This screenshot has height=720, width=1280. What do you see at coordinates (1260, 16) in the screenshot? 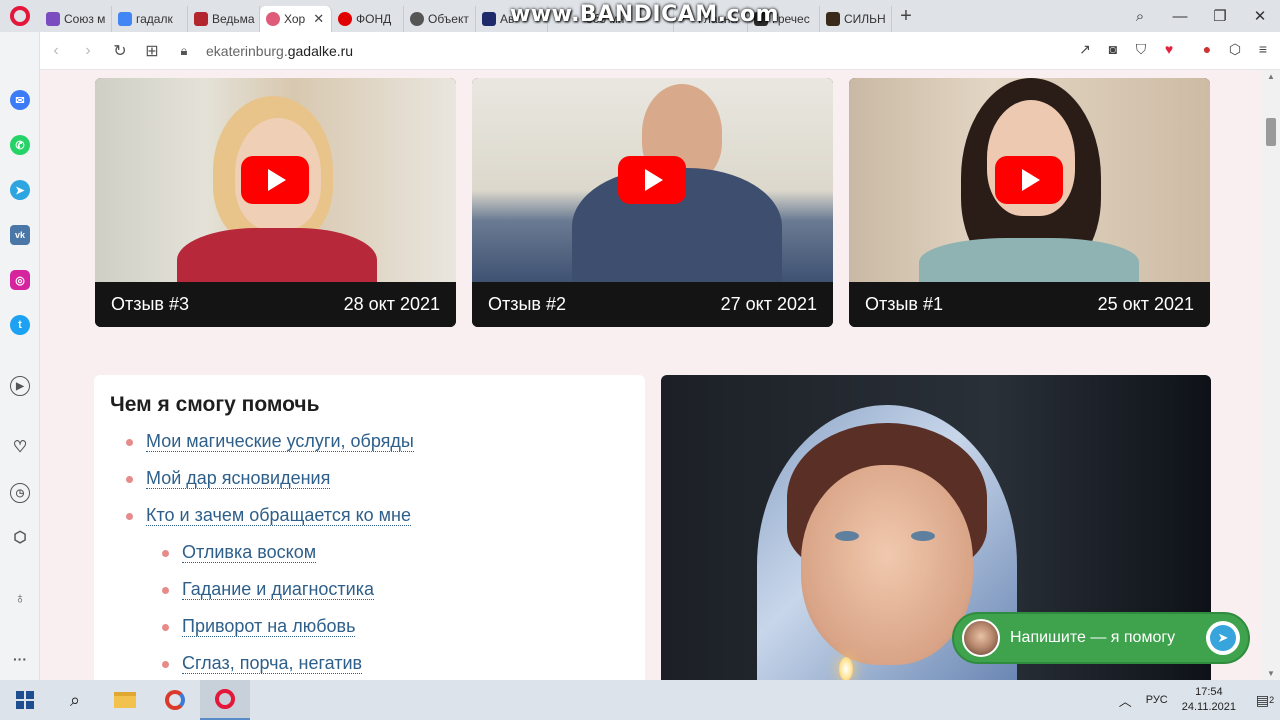
I see `close-window-icon: ✕` at bounding box center [1260, 16].